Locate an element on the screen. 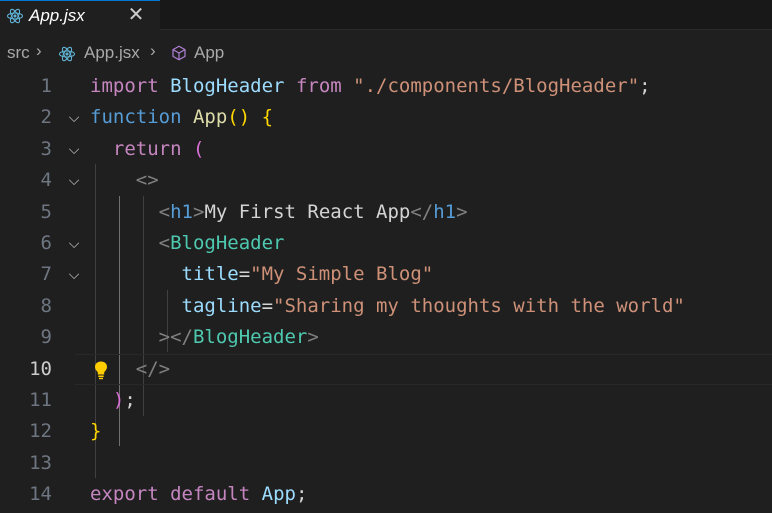  chevron-right-icon: › is located at coordinates (153, 50).